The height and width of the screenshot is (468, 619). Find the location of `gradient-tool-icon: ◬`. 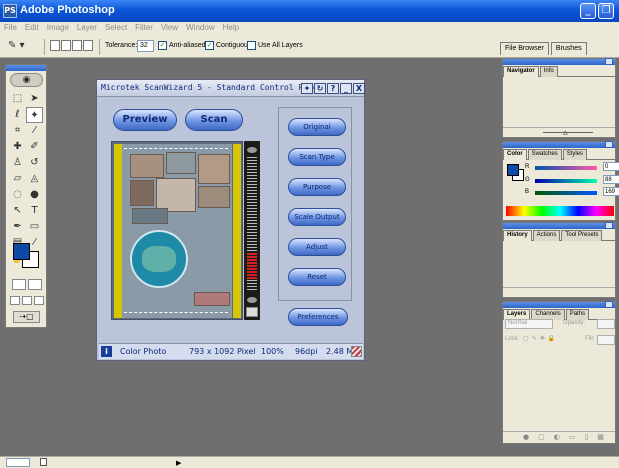

gradient-tool-icon: ◬ is located at coordinates (34, 179).